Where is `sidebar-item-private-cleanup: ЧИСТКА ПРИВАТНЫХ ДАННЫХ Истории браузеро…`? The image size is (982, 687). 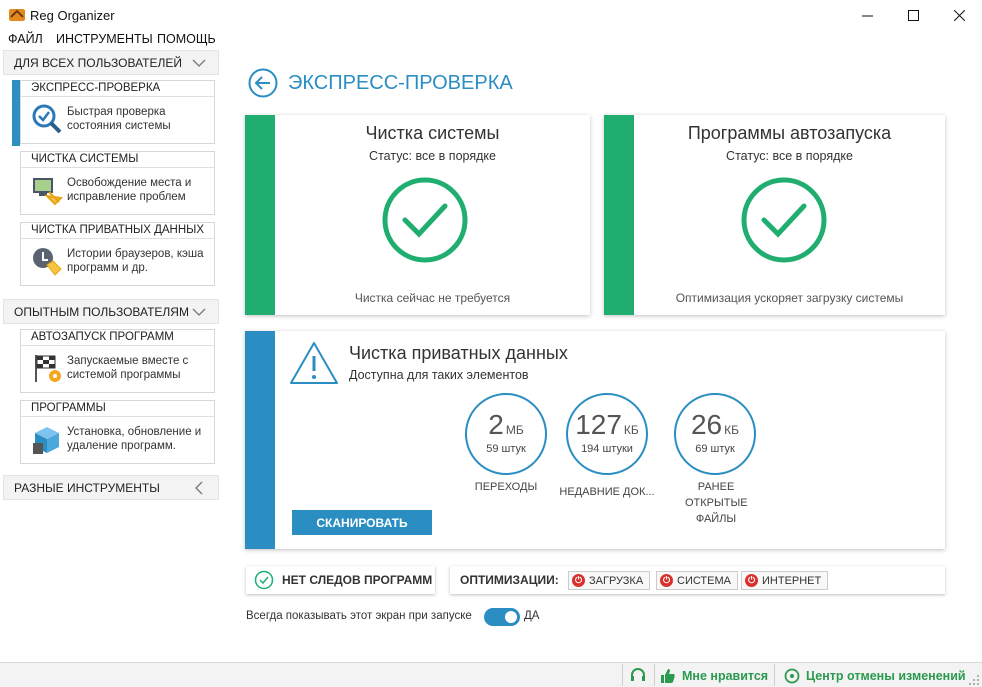 sidebar-item-private-cleanup: ЧИСТКА ПРИВАТНЫХ ДАННЫХ Истории браузеро… is located at coordinates (117, 254).